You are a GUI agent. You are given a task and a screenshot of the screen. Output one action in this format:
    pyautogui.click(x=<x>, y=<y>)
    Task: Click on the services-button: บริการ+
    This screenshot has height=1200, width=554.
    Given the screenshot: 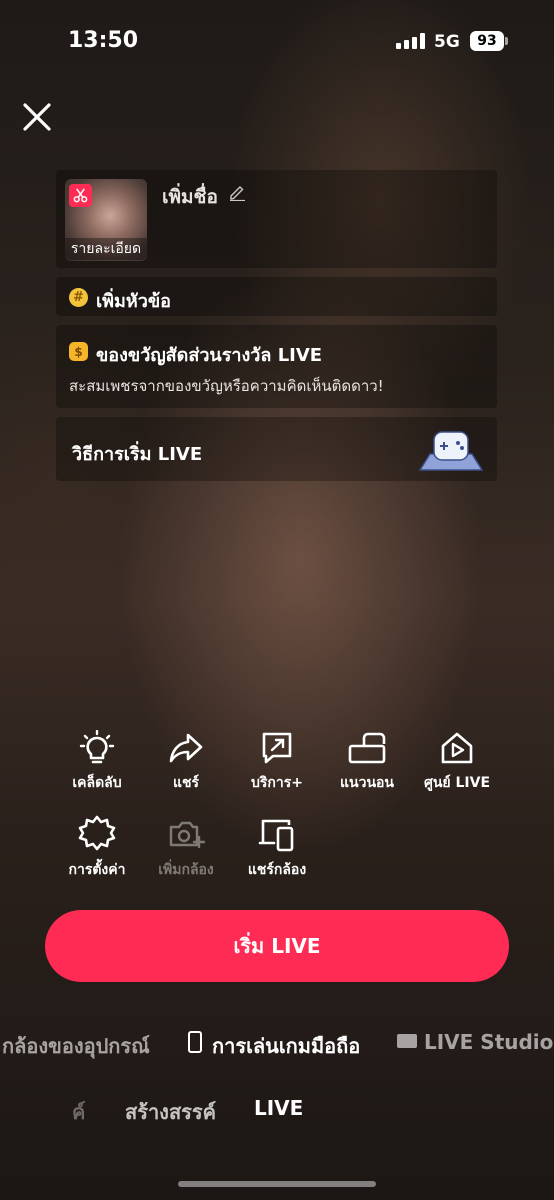 What is the action you would take?
    pyautogui.click(x=277, y=762)
    